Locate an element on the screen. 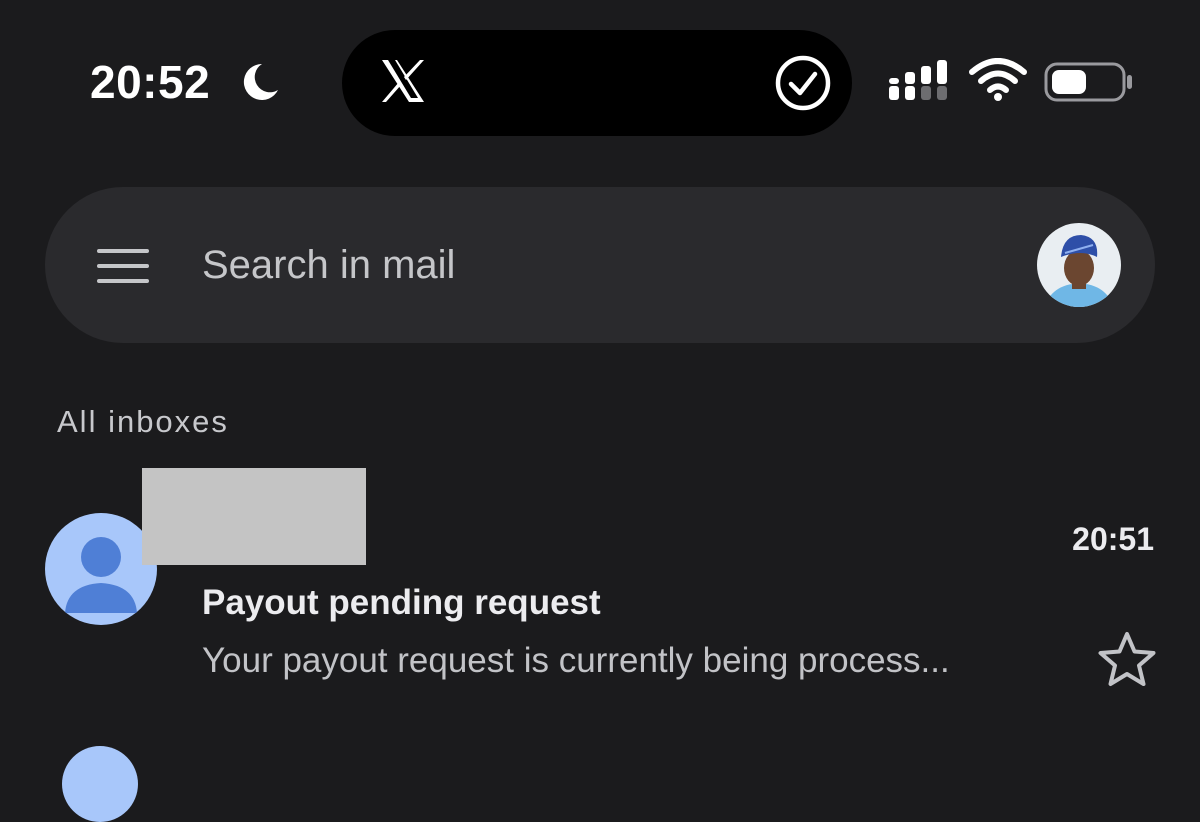  sender-avatar is located at coordinates (101, 569).